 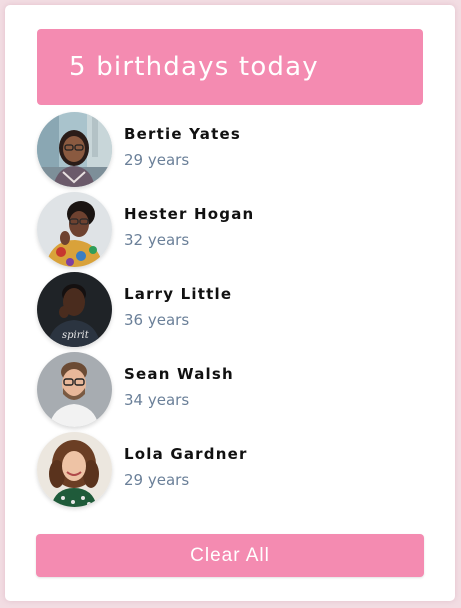 I want to click on header-banner: 5 birthdays today, so click(x=230, y=67).